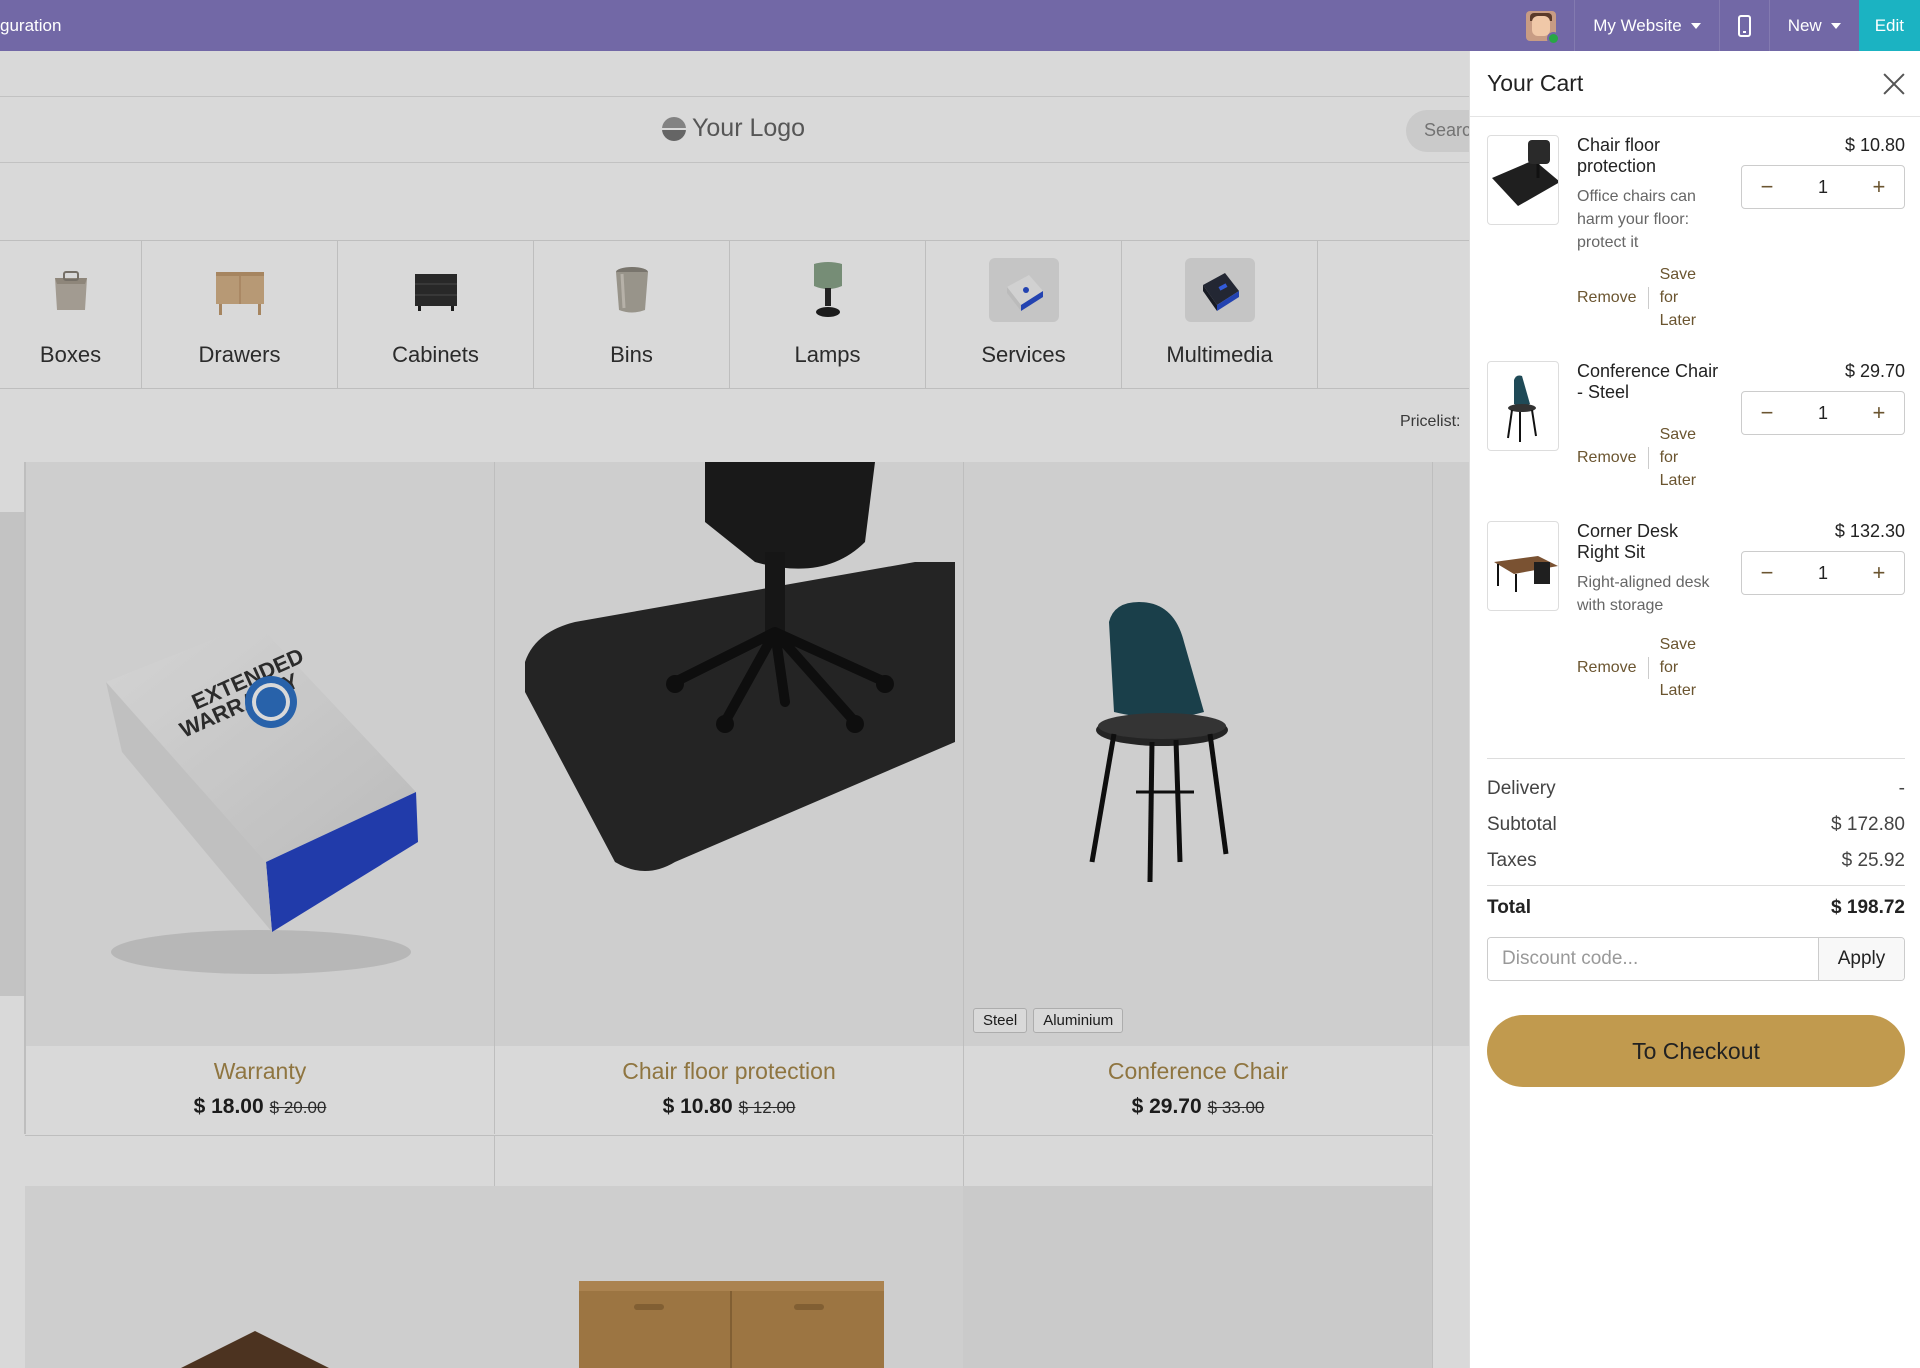 The height and width of the screenshot is (1368, 1920). I want to click on logo-text: Your Logo, so click(749, 128).